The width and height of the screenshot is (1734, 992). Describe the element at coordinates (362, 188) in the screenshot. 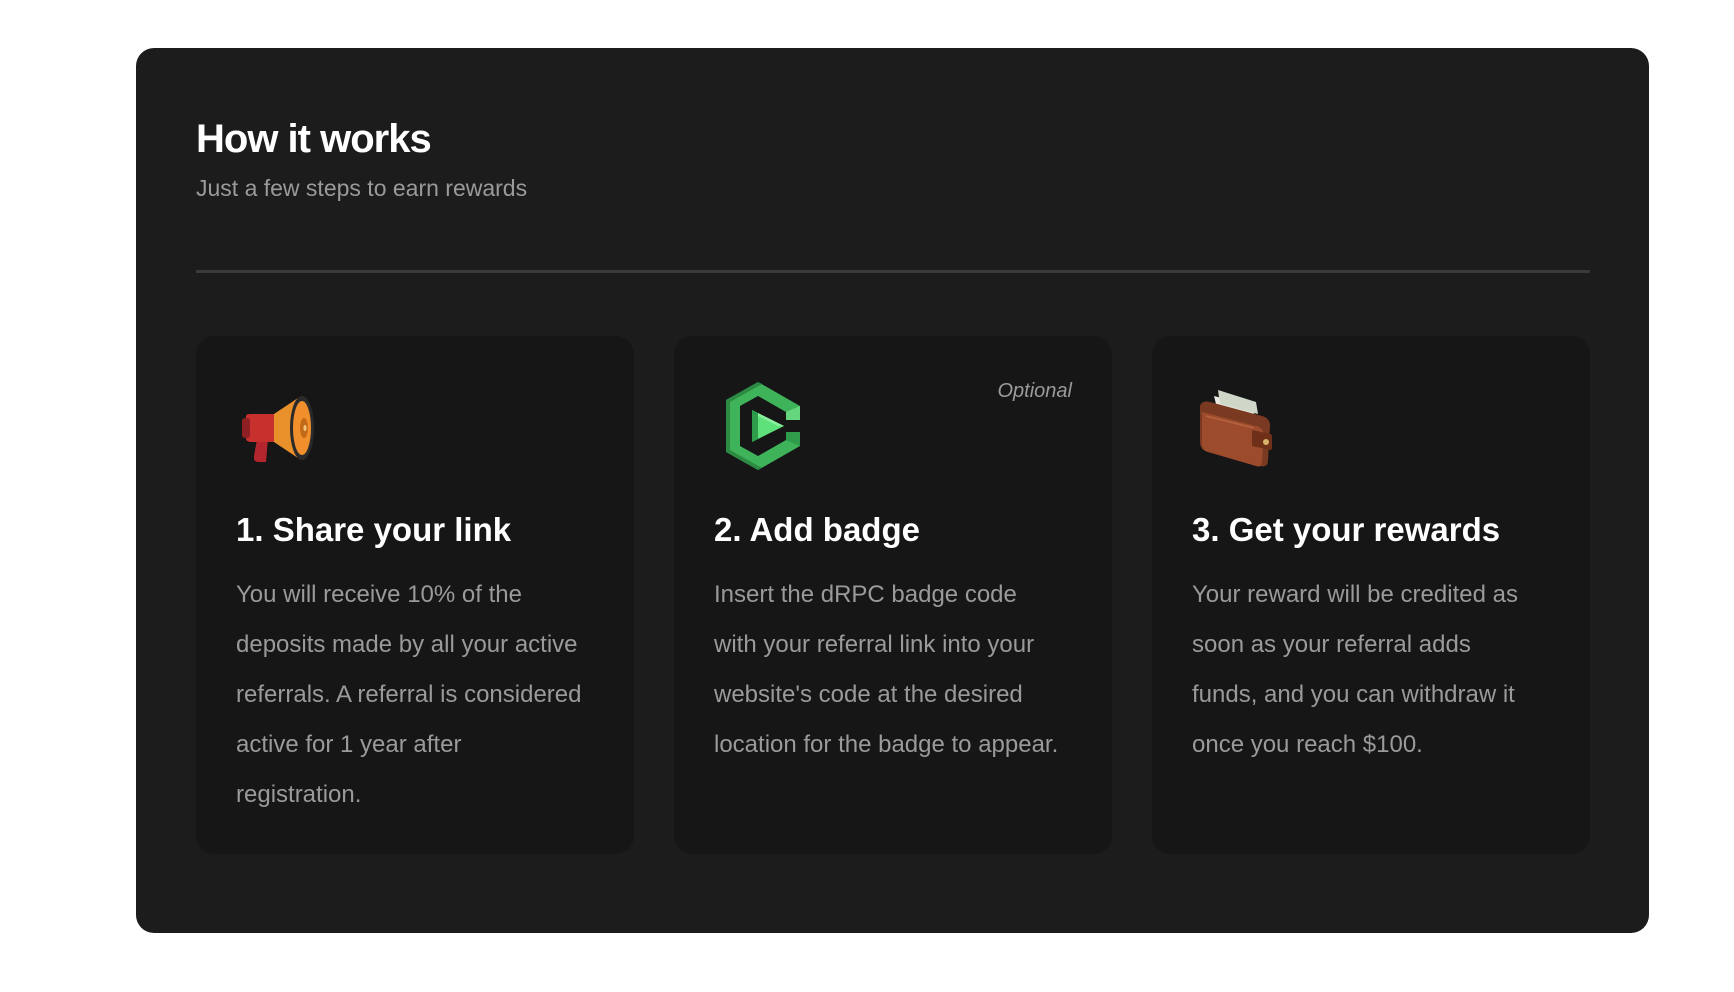

I see `section-subtitle: Just a few steps to earn rewards` at that location.